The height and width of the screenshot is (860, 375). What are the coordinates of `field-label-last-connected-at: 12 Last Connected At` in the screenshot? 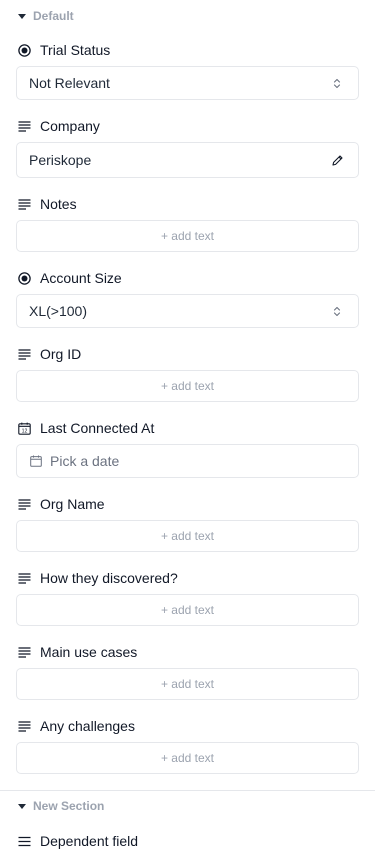 It's located at (86, 428).